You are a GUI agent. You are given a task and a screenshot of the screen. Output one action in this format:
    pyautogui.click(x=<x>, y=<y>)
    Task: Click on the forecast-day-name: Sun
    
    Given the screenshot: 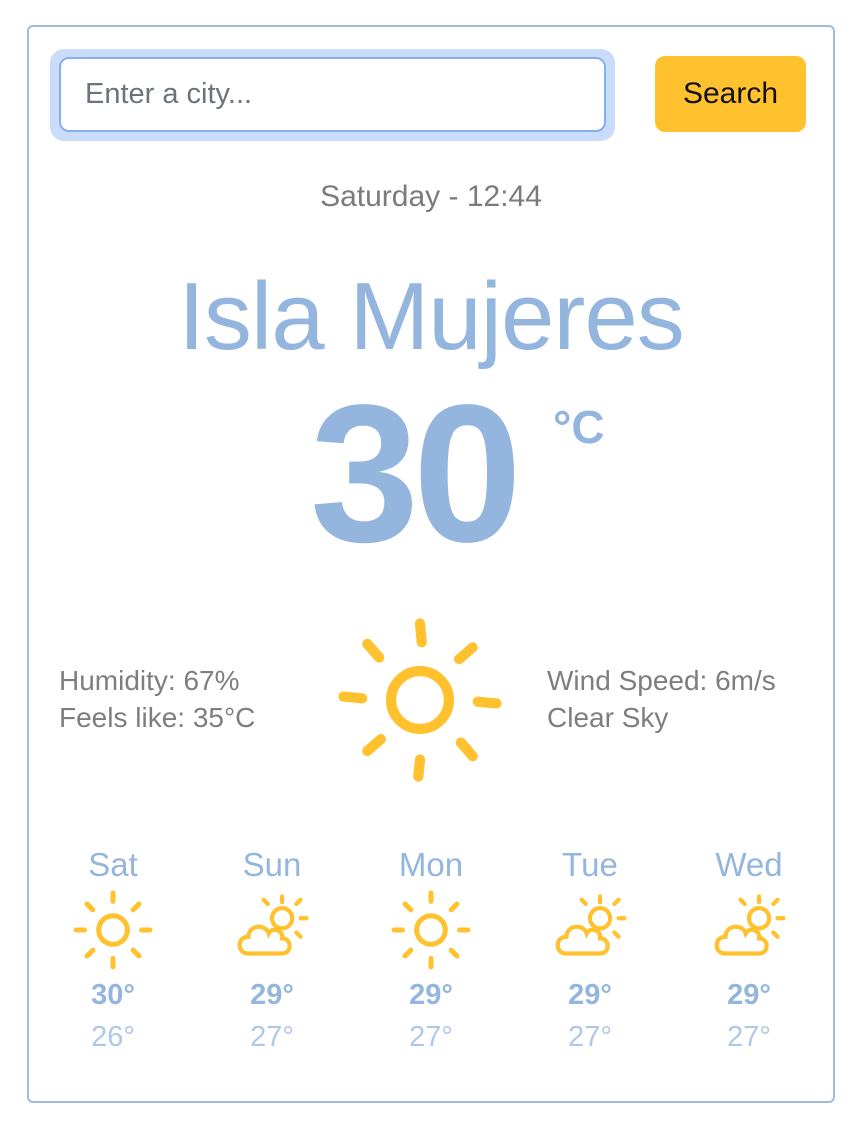 What is the action you would take?
    pyautogui.click(x=272, y=864)
    